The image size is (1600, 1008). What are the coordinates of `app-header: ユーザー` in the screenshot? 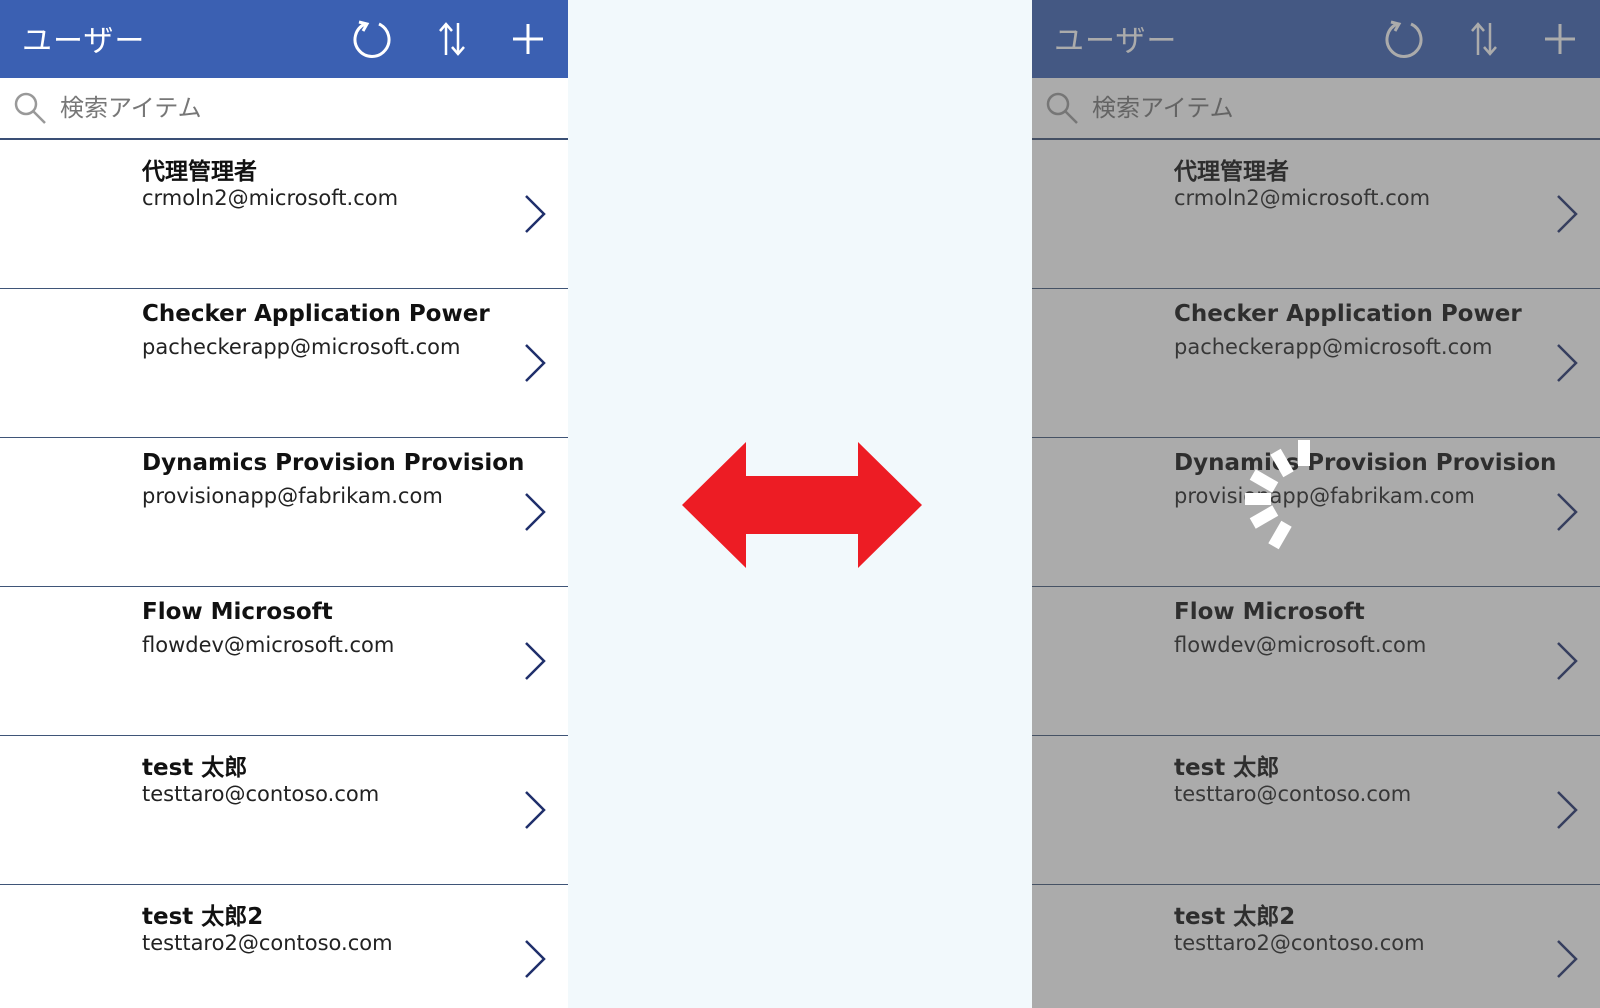 It's located at (284, 39).